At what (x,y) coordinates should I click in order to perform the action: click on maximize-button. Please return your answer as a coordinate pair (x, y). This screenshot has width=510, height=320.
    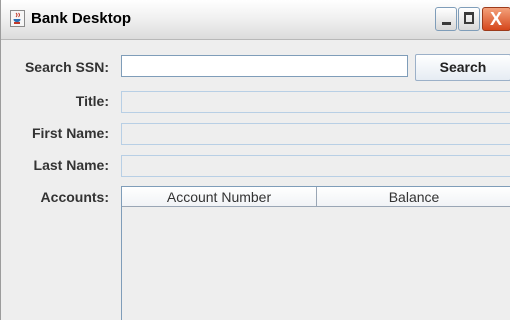
    Looking at the image, I should click on (469, 19).